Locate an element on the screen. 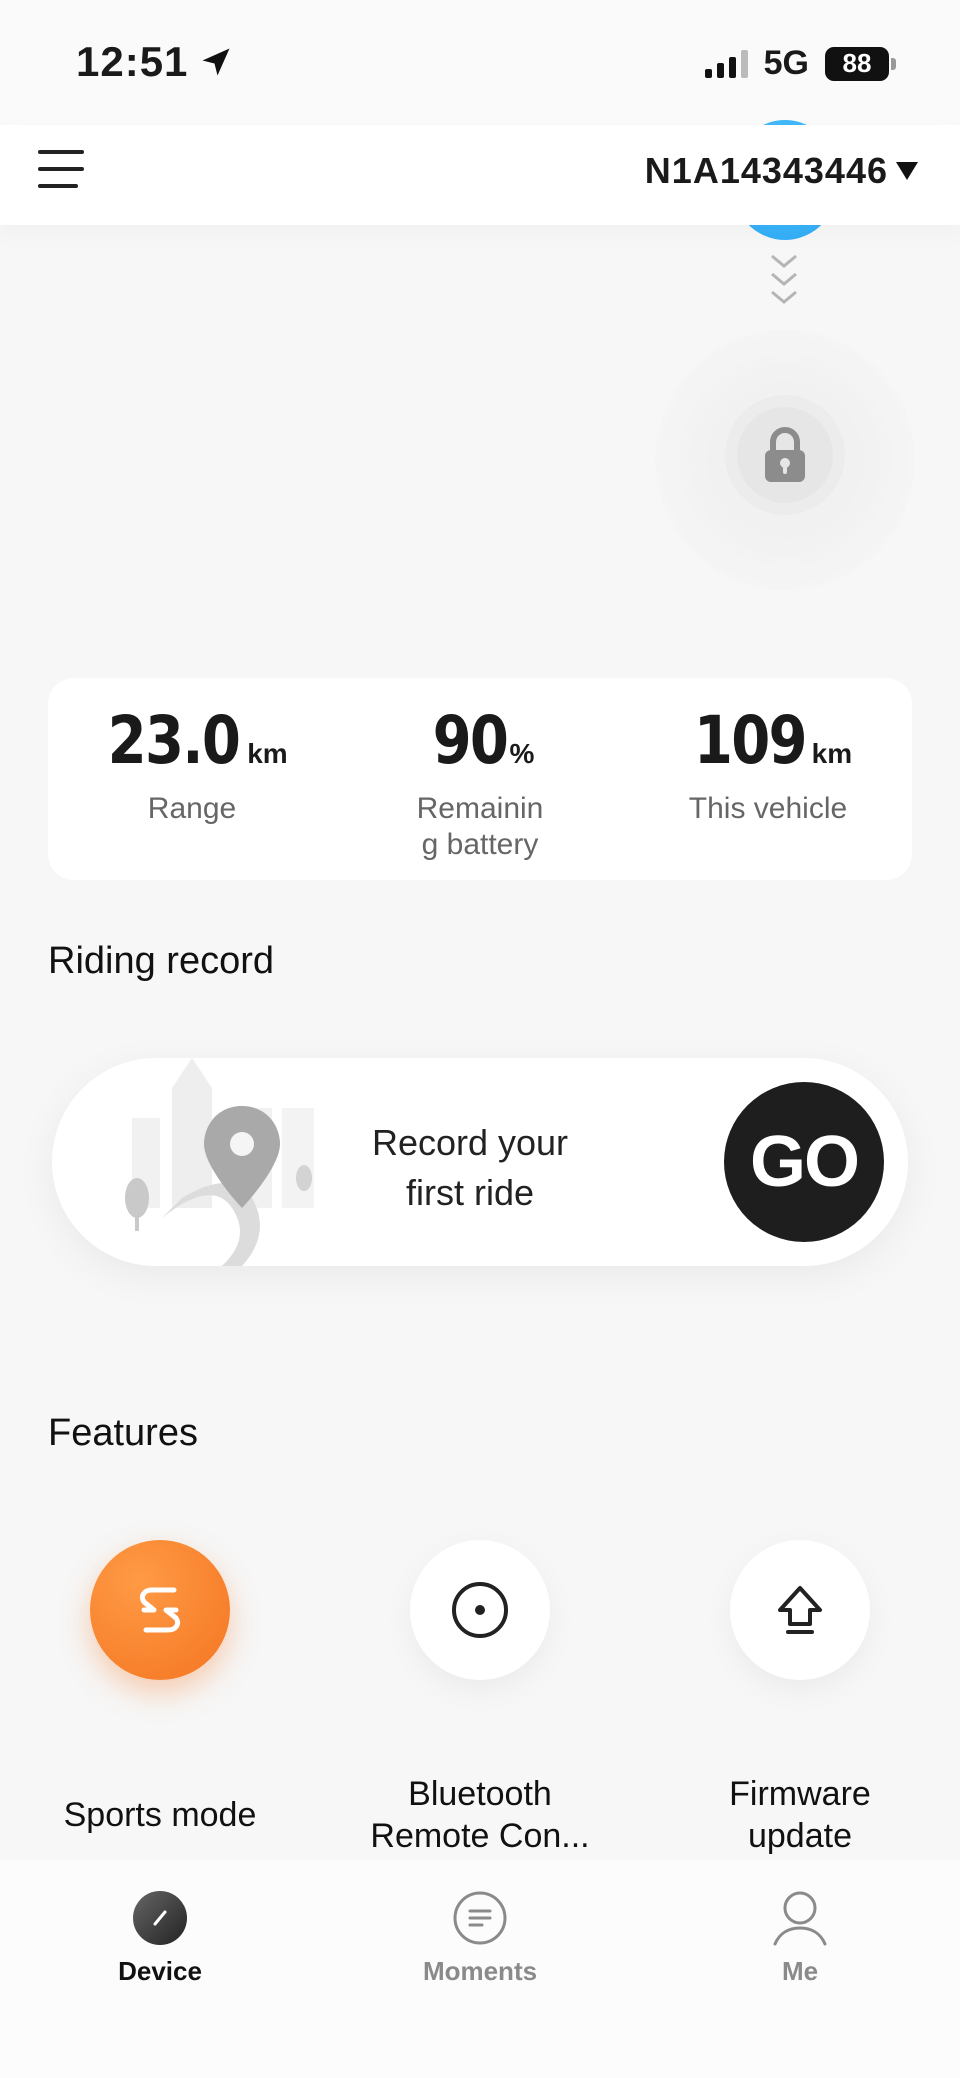 The width and height of the screenshot is (960, 2078). menu-icon is located at coordinates (62, 170).